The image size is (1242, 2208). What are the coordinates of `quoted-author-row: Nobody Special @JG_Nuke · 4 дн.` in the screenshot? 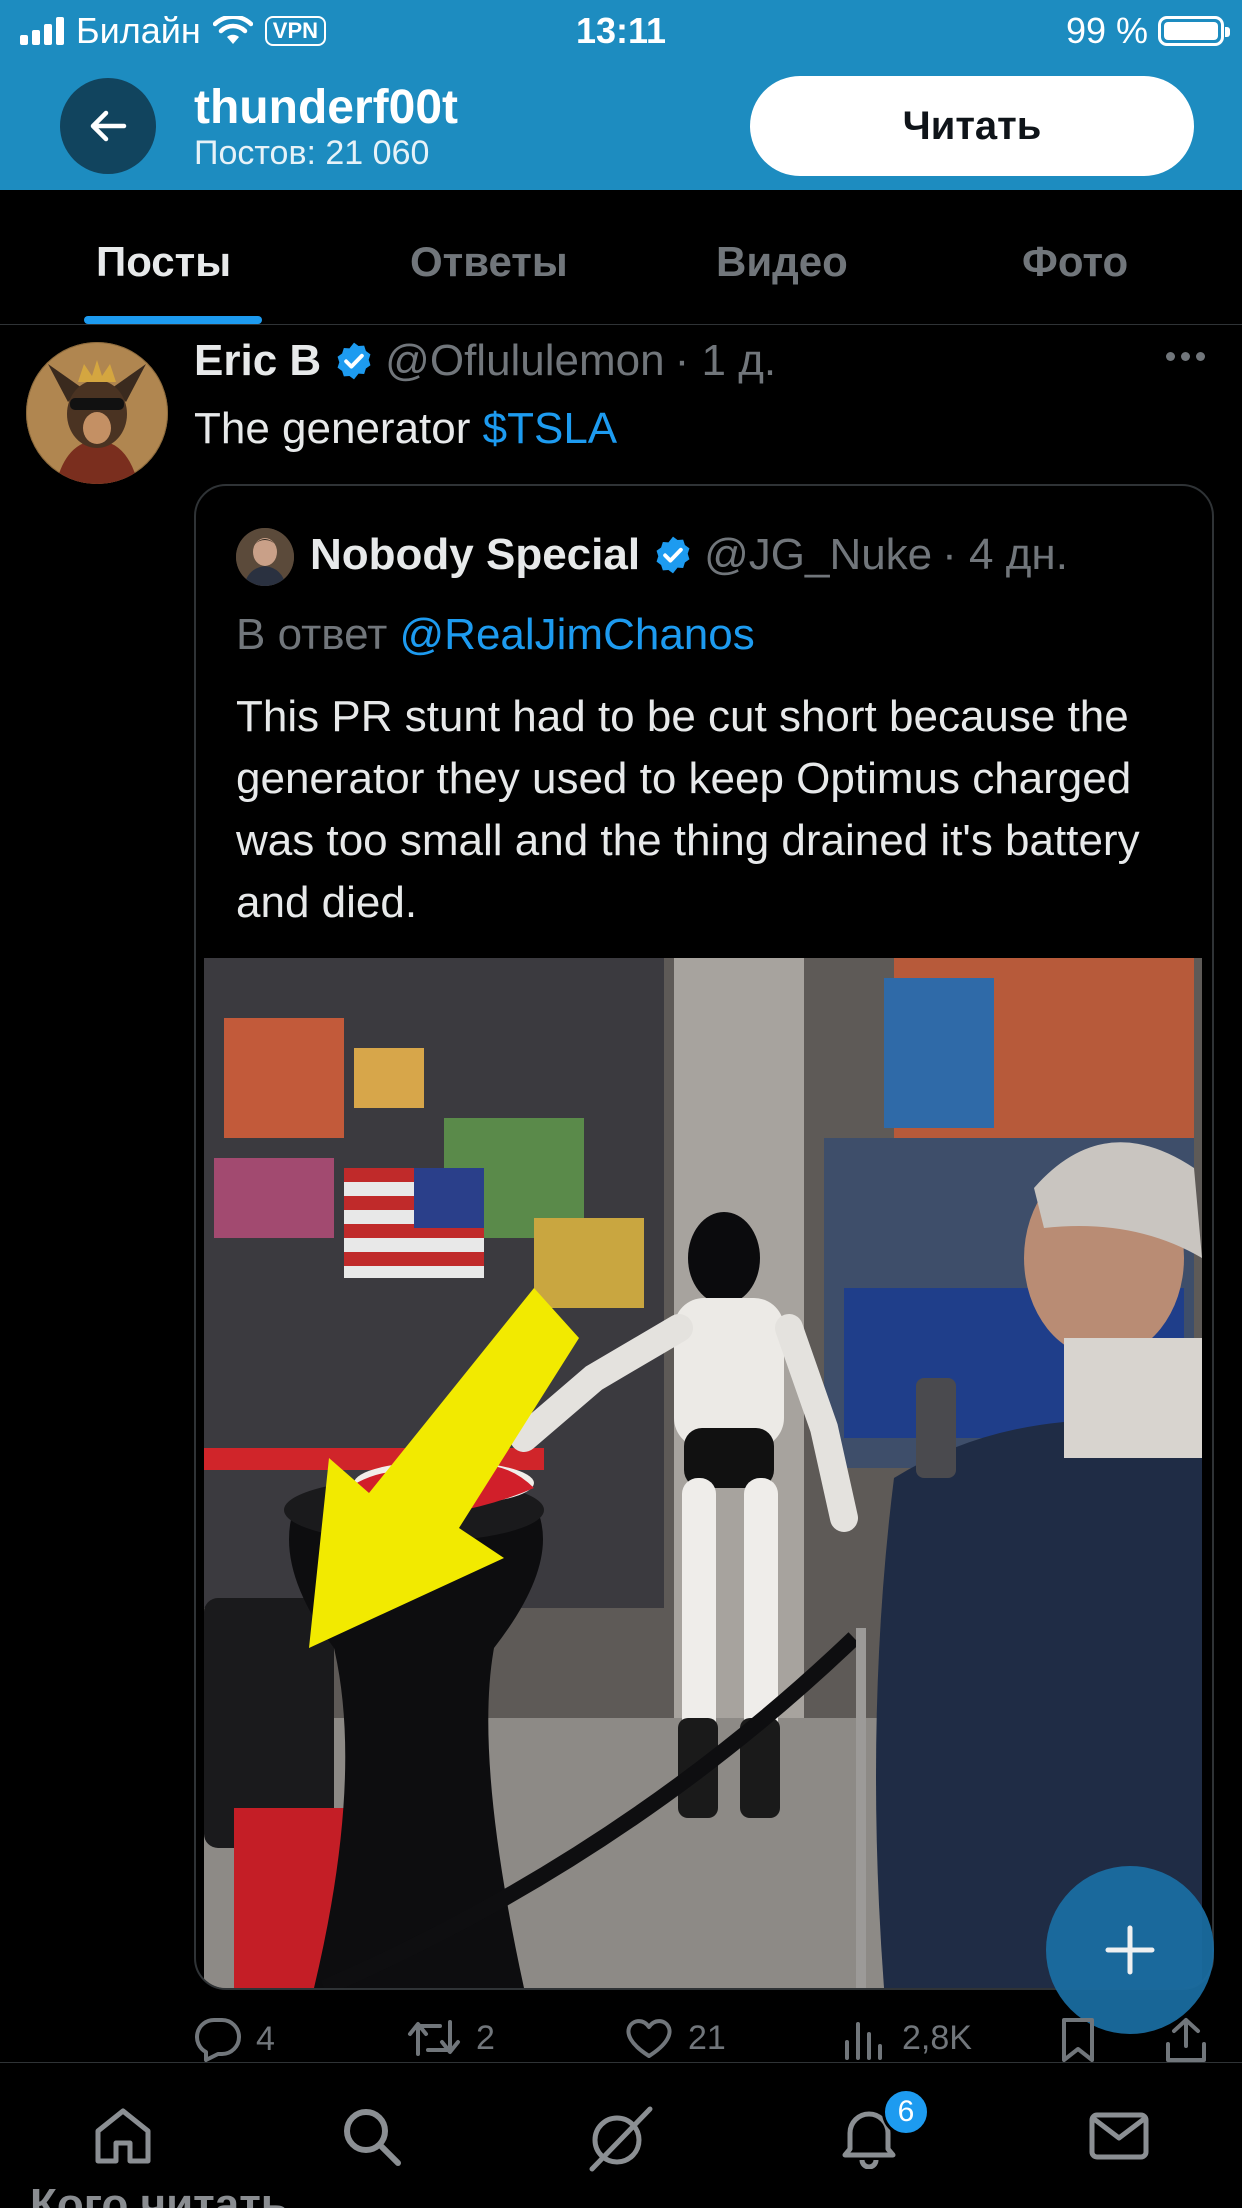 It's located at (689, 555).